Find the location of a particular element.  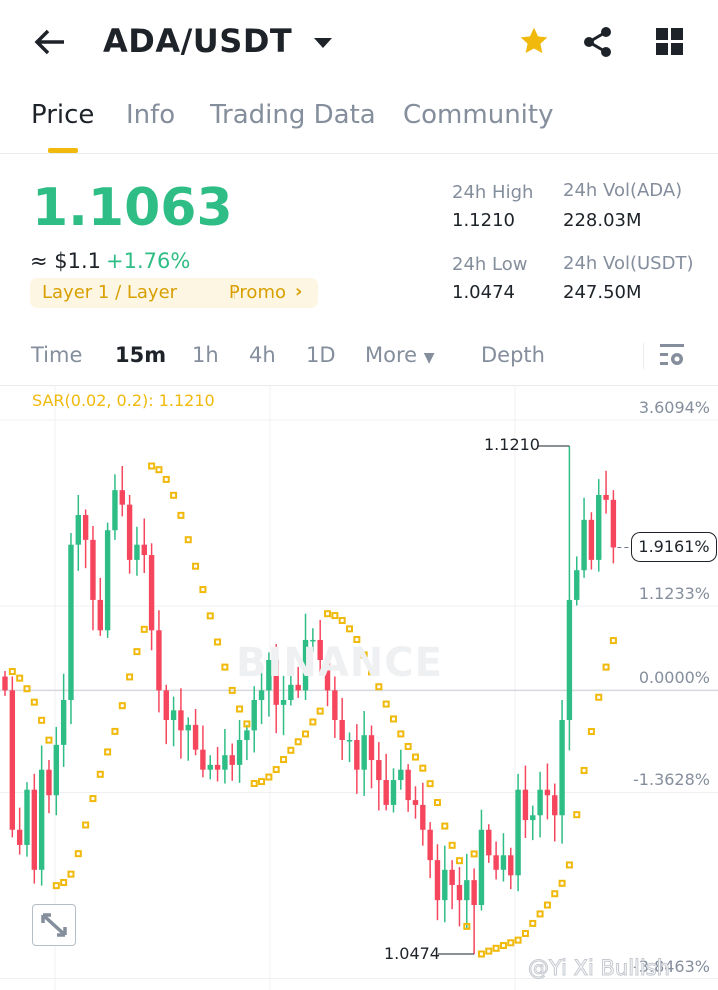

low-marker-label: 1.0474 is located at coordinates (412, 953).